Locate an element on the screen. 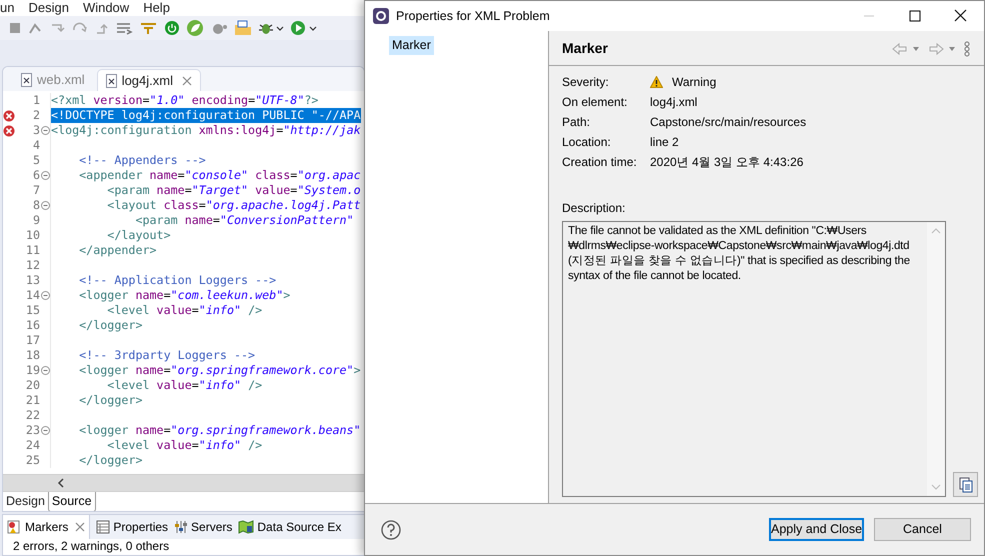 The image size is (985, 556). line-number: 18 is located at coordinates (33, 355).